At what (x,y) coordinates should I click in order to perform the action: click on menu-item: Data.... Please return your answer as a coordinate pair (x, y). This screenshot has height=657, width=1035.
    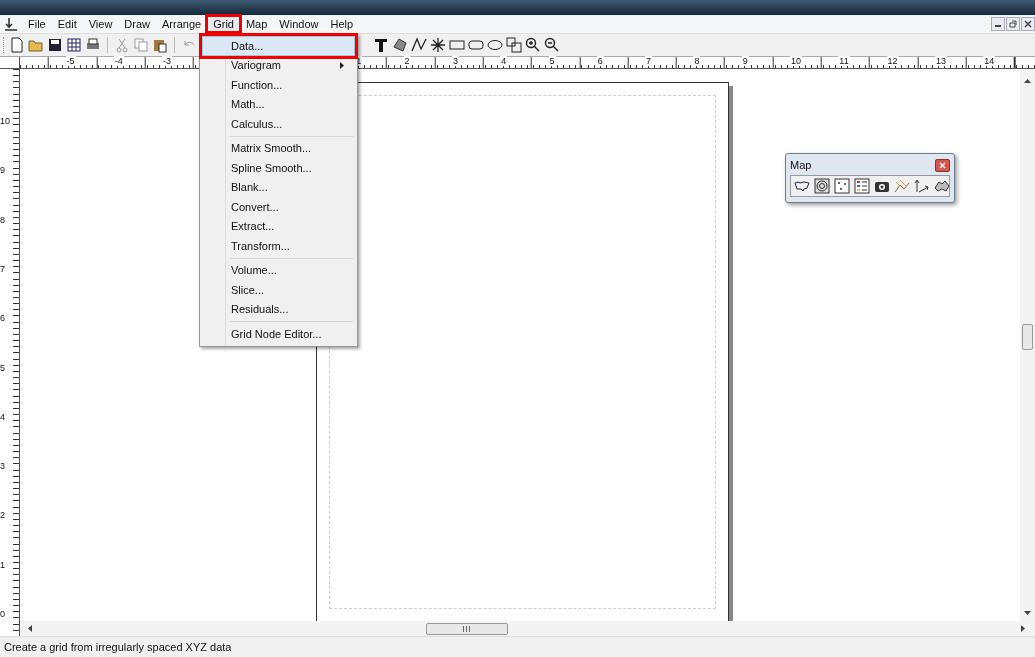
    Looking at the image, I should click on (278, 46).